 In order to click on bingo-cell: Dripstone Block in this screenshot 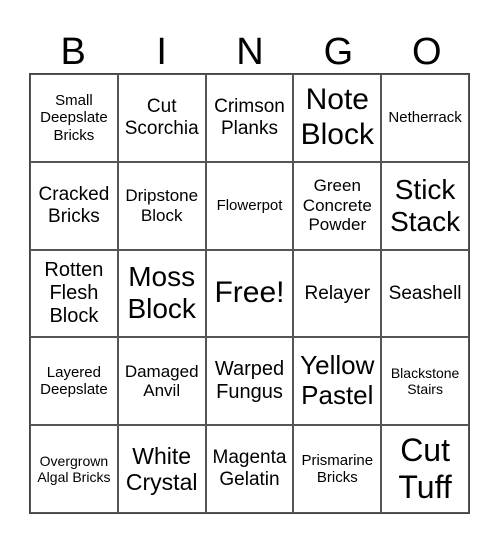, I will do `click(161, 205)`.